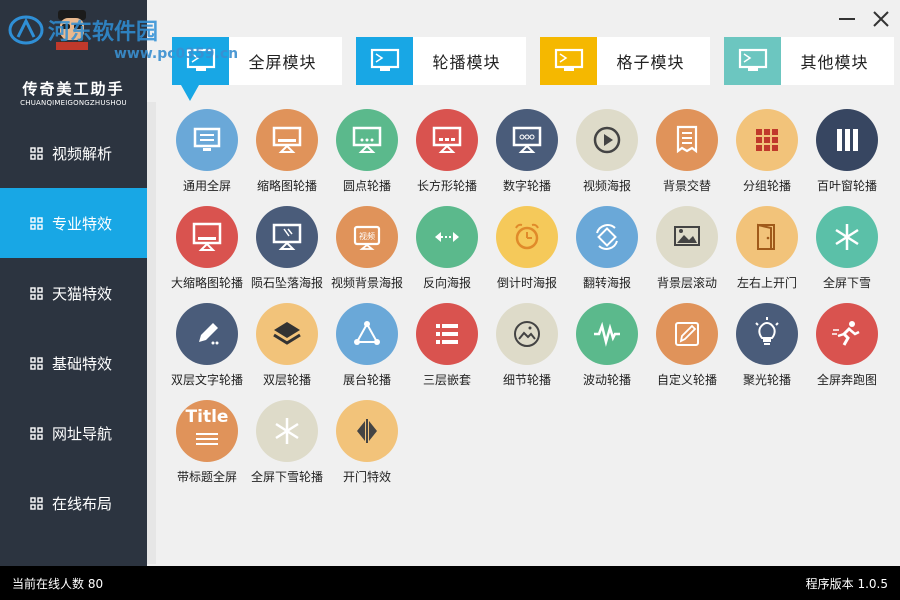  Describe the element at coordinates (881, 19) in the screenshot. I see `close-icon` at that location.